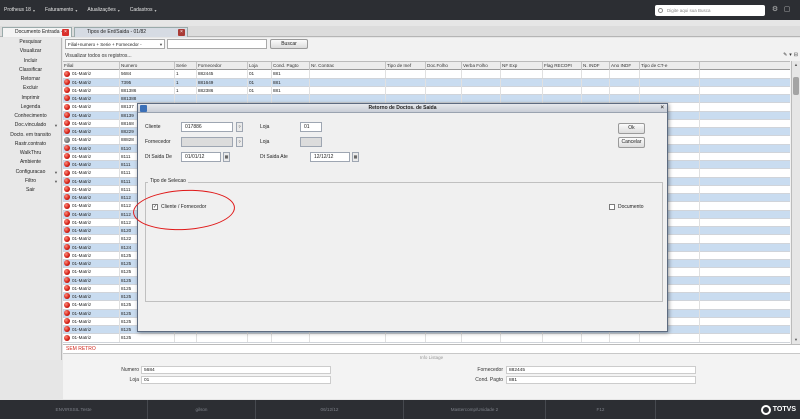  I want to click on settings-icon: ⚙, so click(775, 10).